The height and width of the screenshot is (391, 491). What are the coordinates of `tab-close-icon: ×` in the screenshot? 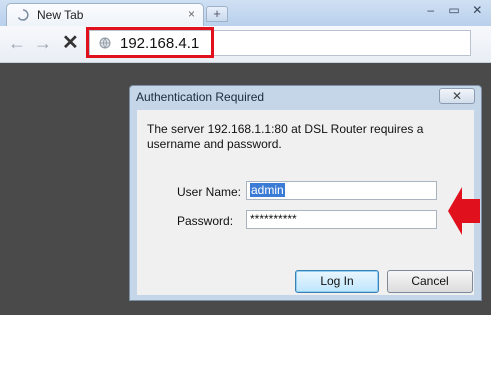 It's located at (191, 14).